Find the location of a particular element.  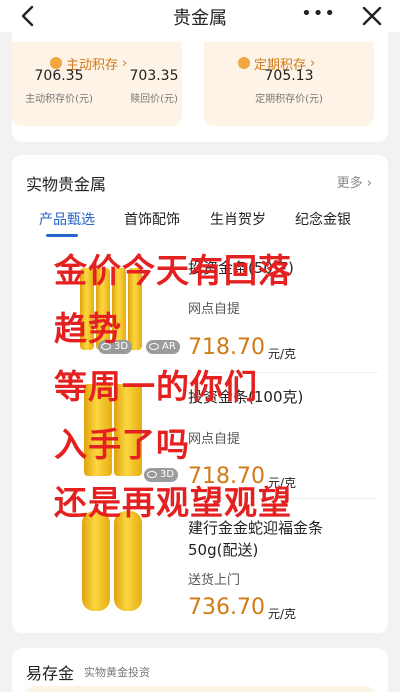

easy-gold-card: 易存金 实物黄金投资 is located at coordinates (200, 670).